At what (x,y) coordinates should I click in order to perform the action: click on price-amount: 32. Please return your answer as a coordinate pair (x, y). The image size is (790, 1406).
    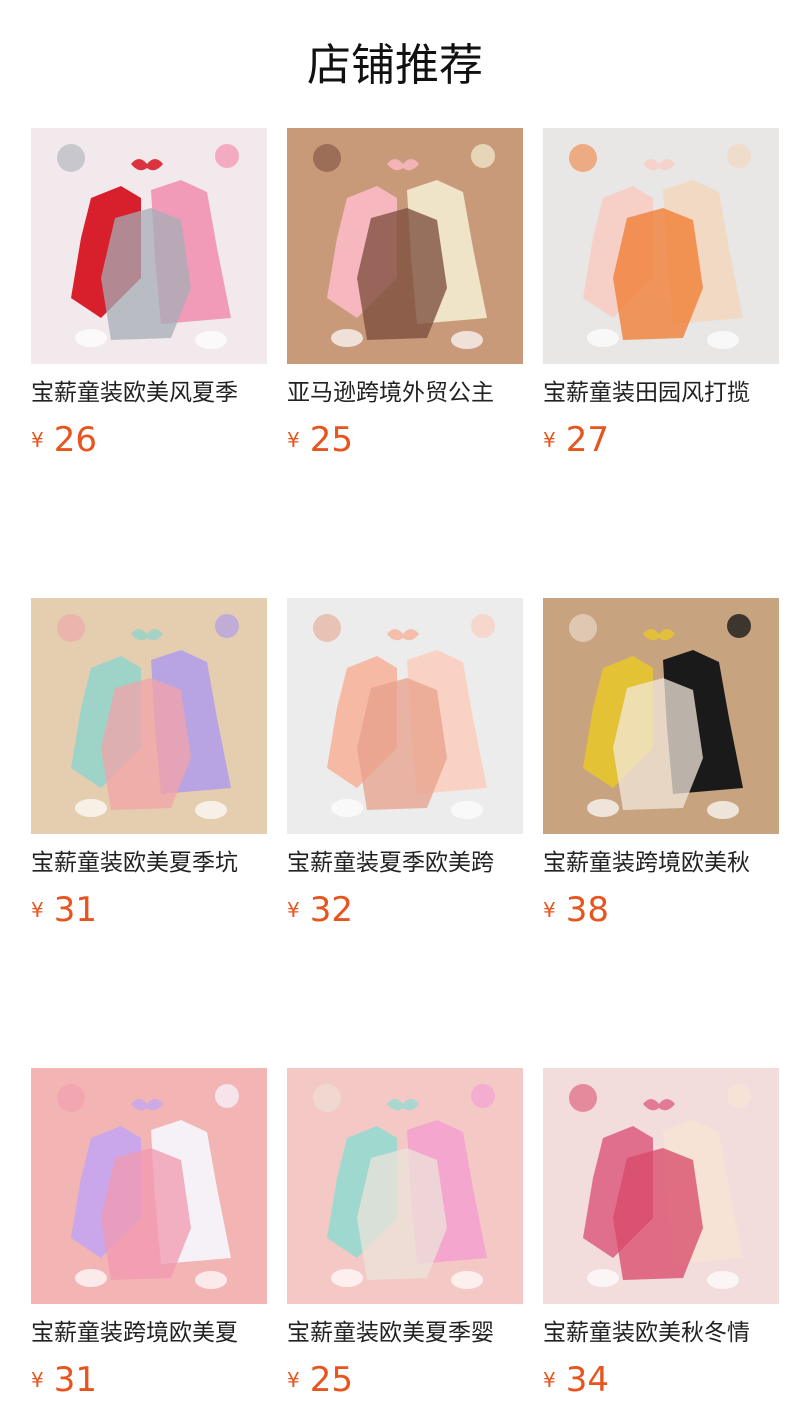
    Looking at the image, I should click on (331, 910).